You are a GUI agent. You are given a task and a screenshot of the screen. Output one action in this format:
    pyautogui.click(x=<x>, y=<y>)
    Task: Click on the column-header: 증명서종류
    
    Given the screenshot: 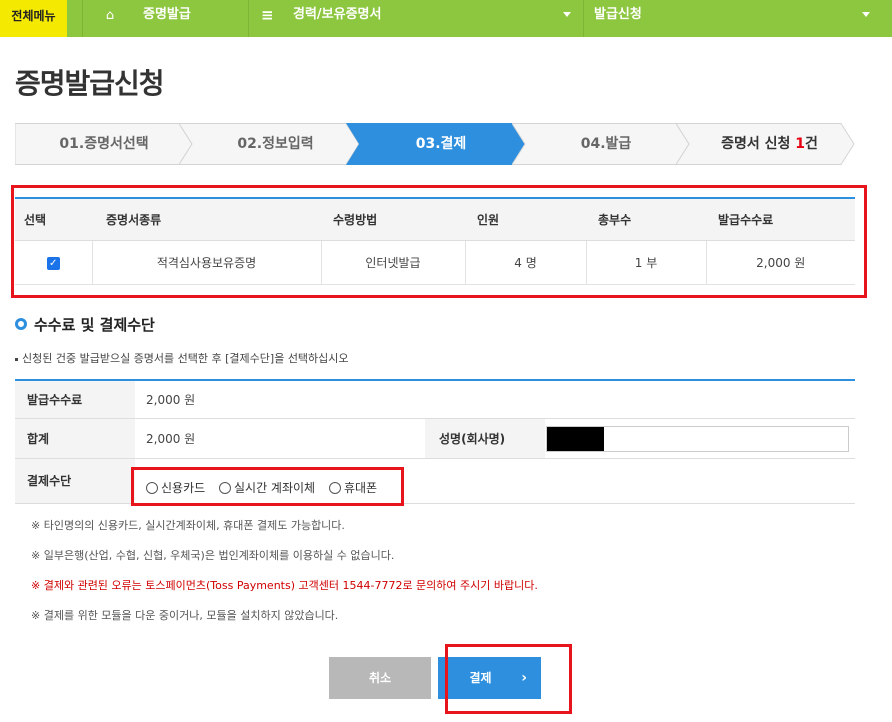 What is the action you would take?
    pyautogui.click(x=206, y=219)
    